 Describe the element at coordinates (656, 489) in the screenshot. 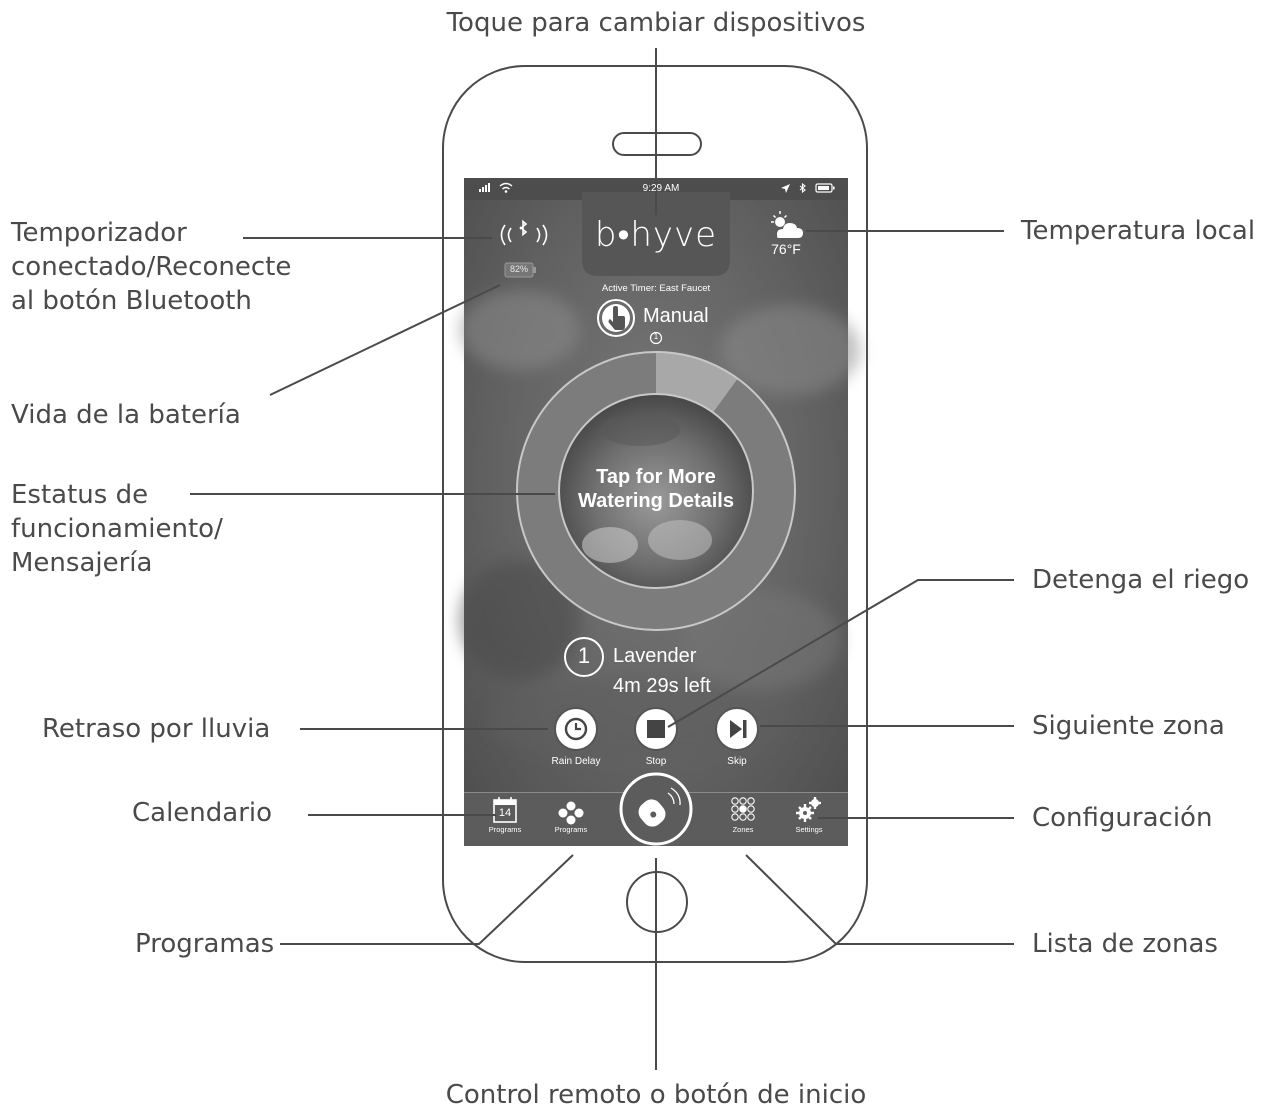

I see `ring-center-text: Tap for More Watering Details` at that location.